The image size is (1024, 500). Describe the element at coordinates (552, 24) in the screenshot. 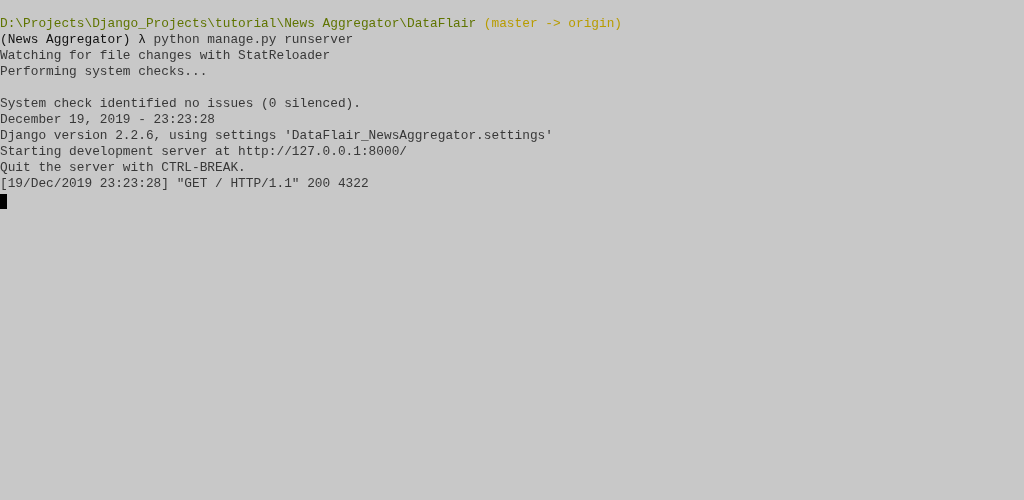

I see `branch-text: (master -> origin)` at that location.